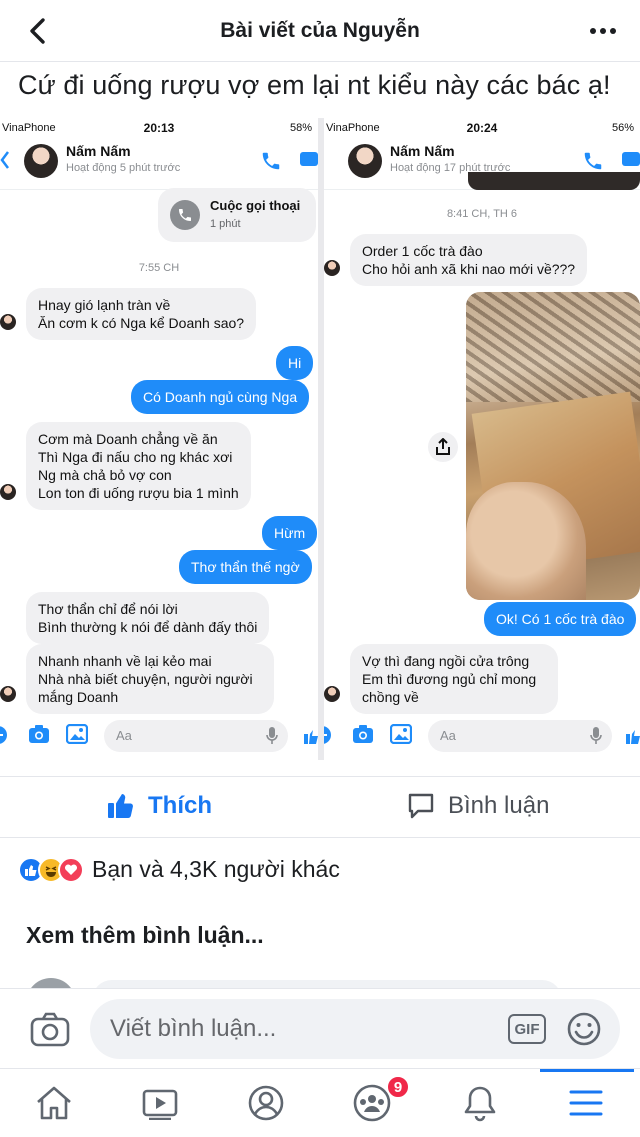 The width and height of the screenshot is (640, 1137). I want to click on status-time: 20:24, so click(482, 128).